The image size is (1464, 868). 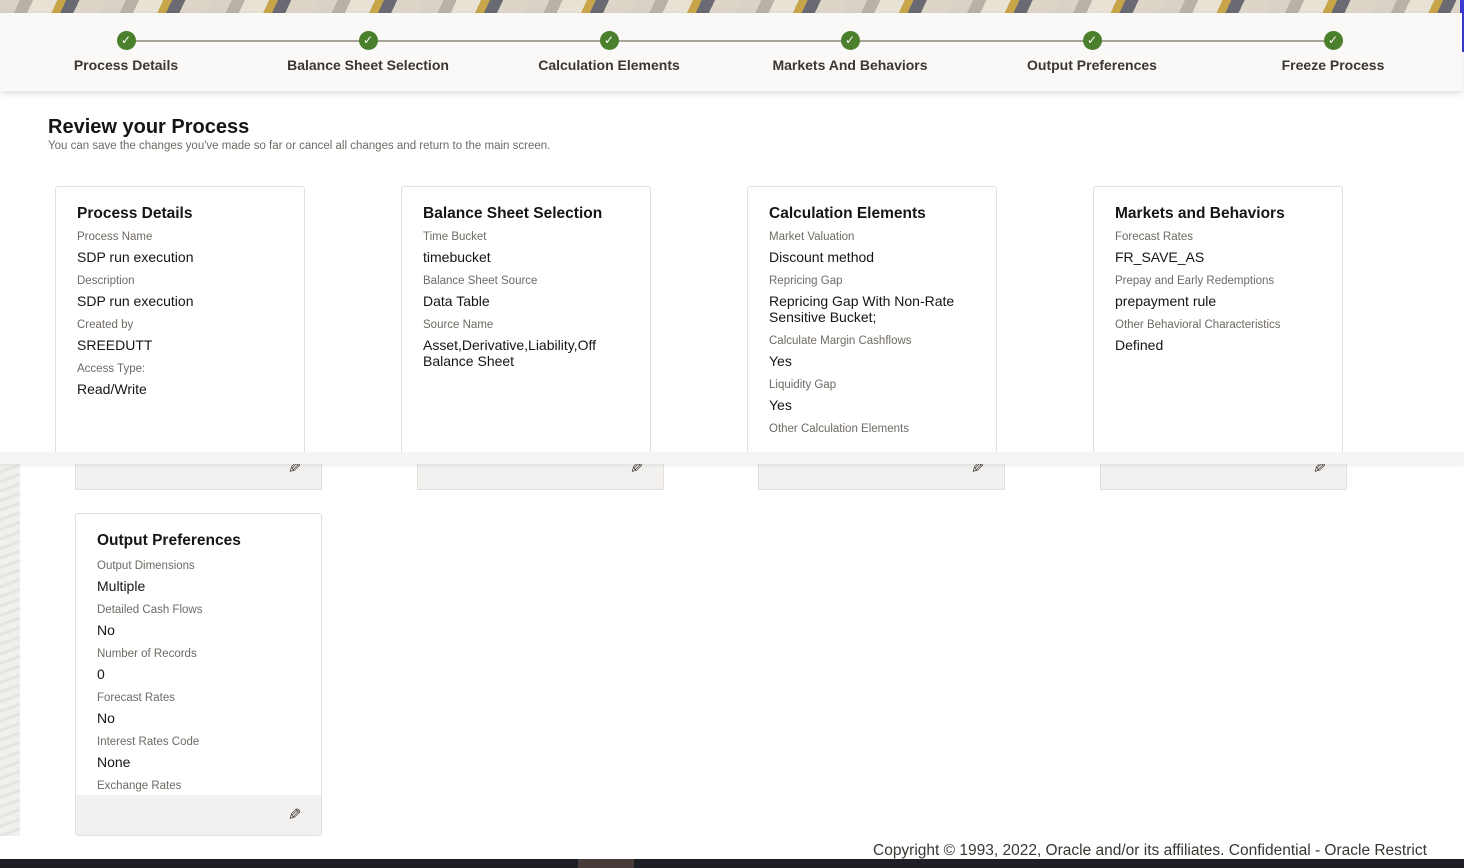 What do you see at coordinates (111, 369) in the screenshot?
I see `field-label: Access Type:` at bounding box center [111, 369].